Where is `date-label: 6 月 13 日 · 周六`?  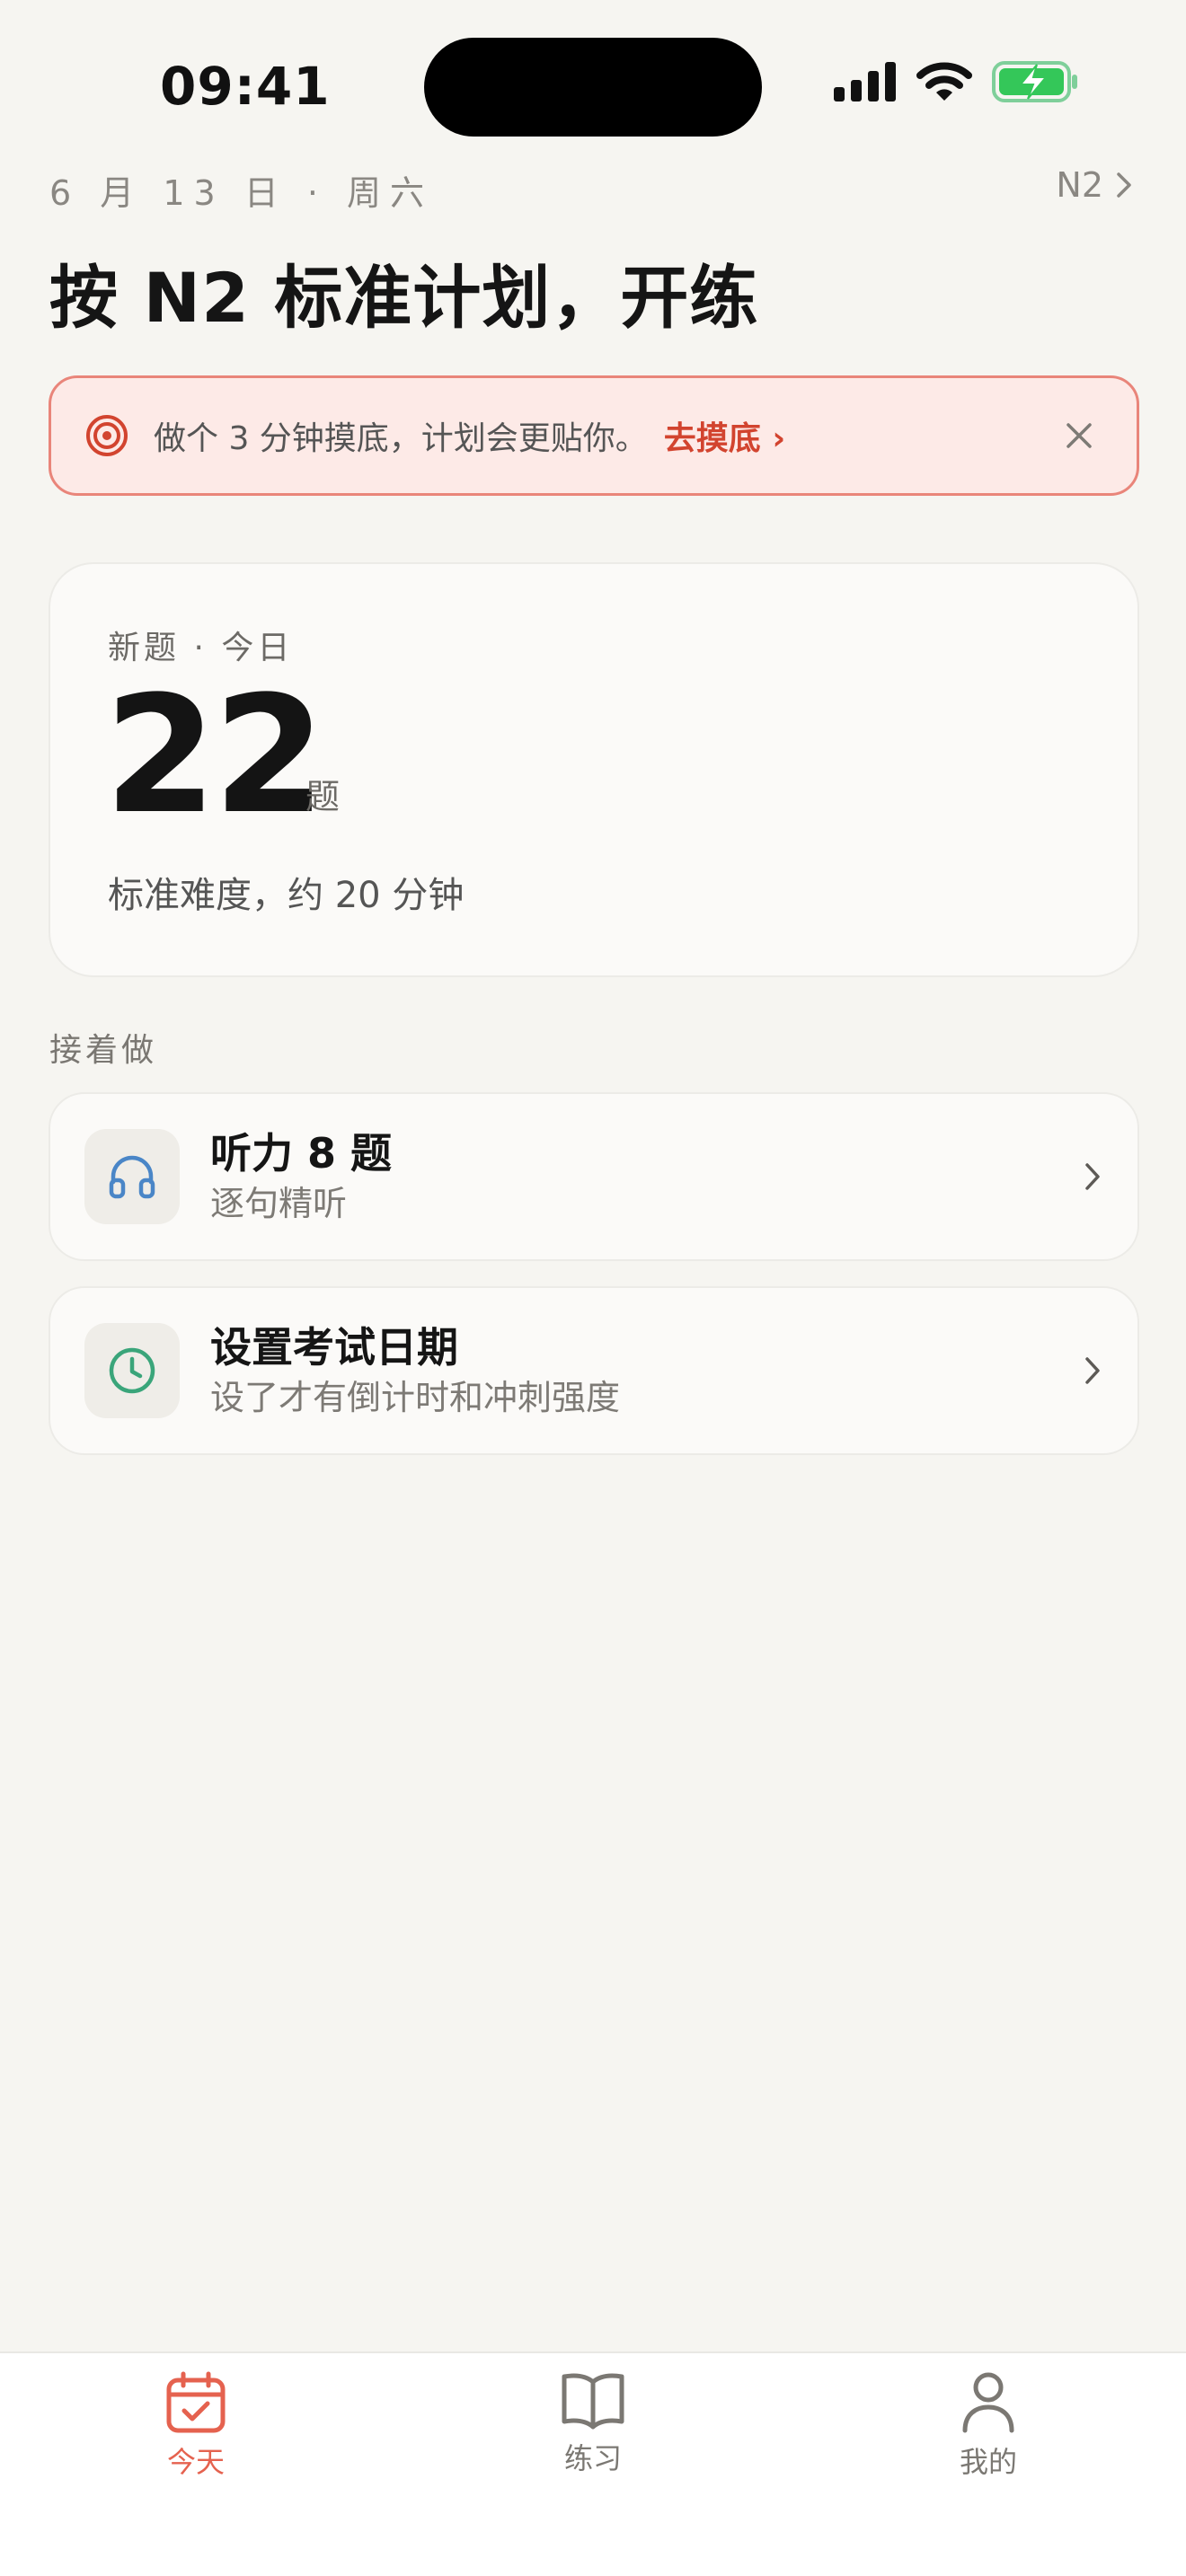 date-label: 6 月 13 日 · 周六 is located at coordinates (241, 193).